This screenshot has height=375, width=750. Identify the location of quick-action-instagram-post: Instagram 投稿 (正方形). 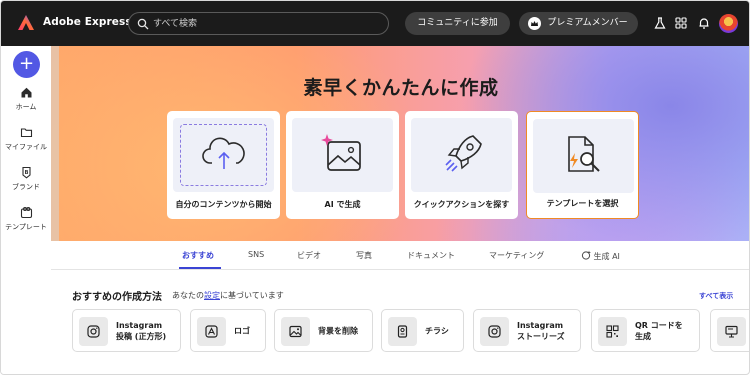
(126, 330).